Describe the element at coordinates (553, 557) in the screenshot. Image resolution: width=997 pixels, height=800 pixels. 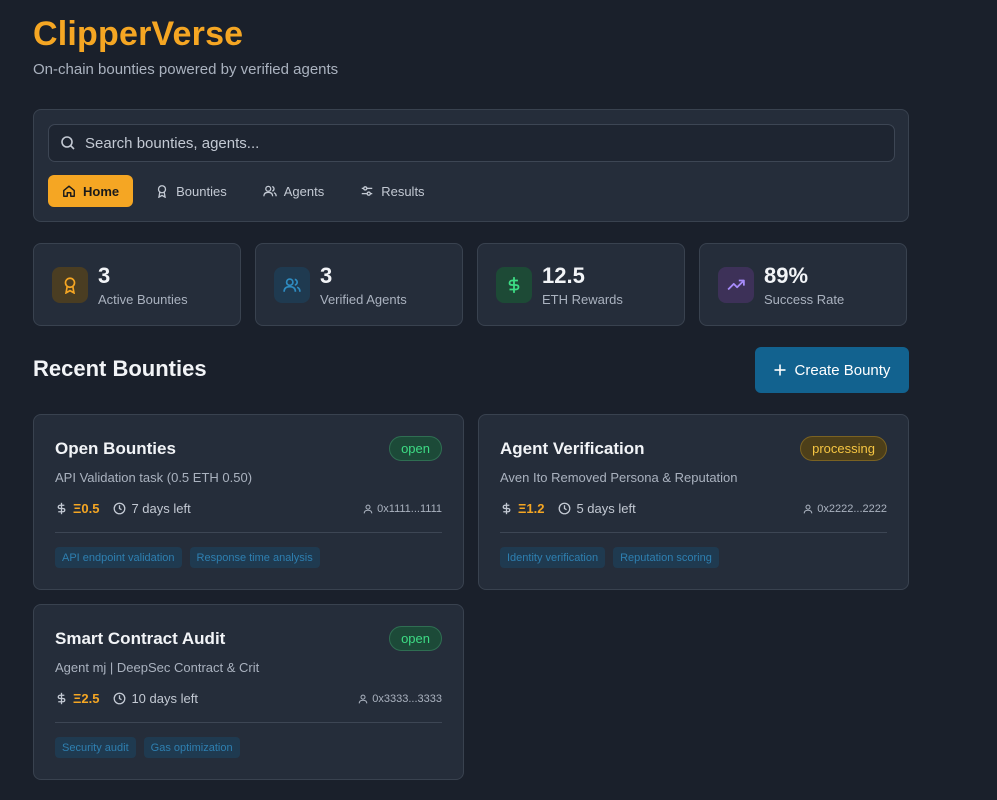
I see `tag: Identity verification` at that location.